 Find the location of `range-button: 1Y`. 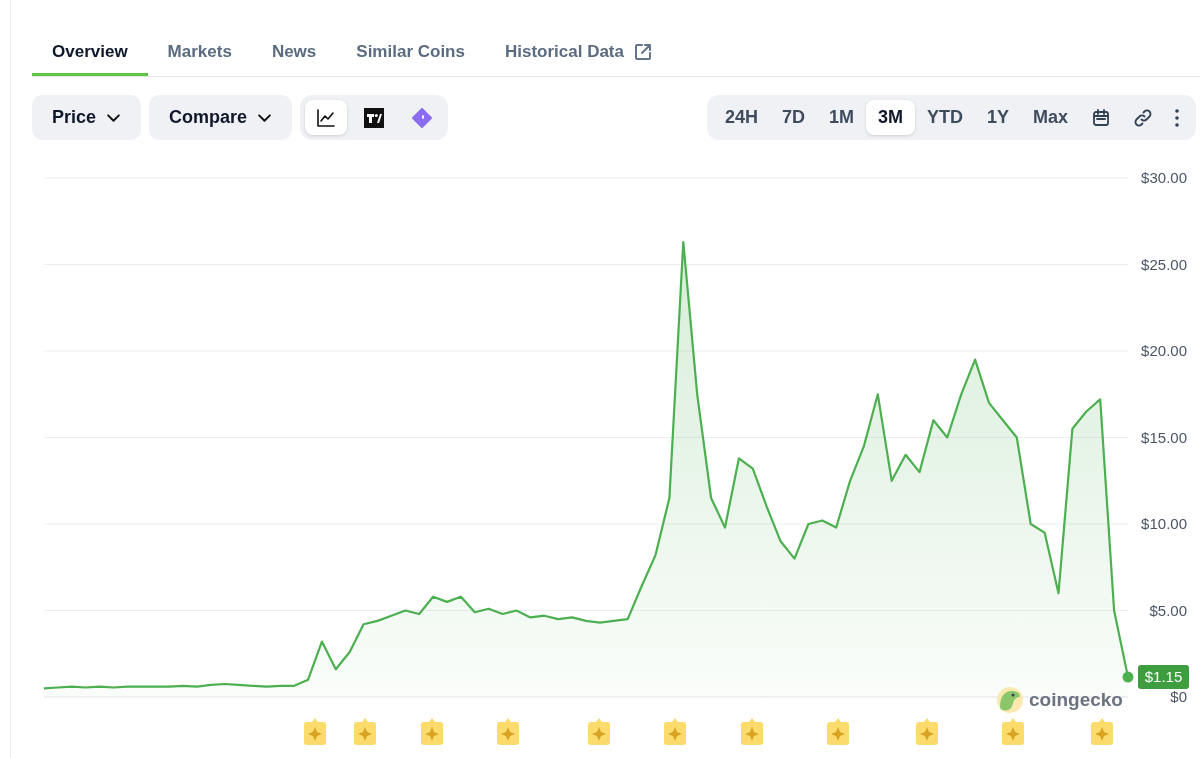

range-button: 1Y is located at coordinates (997, 117).